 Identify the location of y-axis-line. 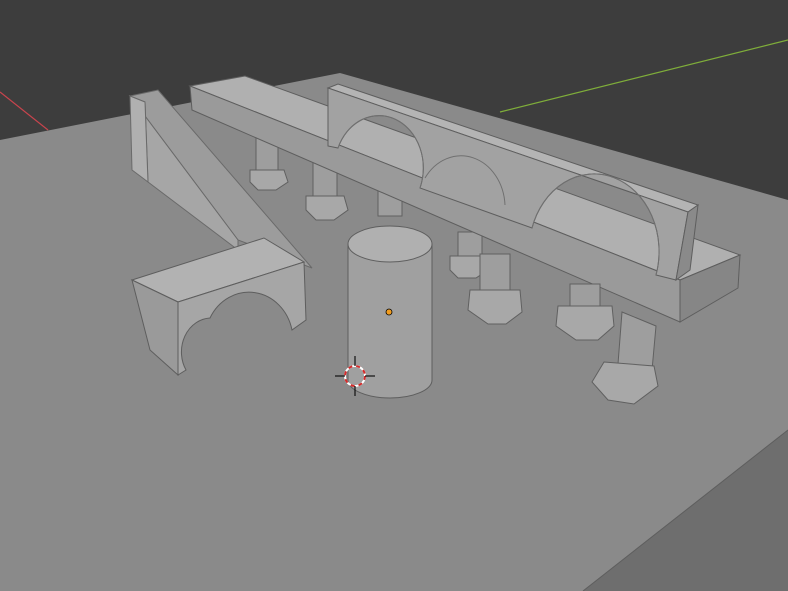
(643, 76).